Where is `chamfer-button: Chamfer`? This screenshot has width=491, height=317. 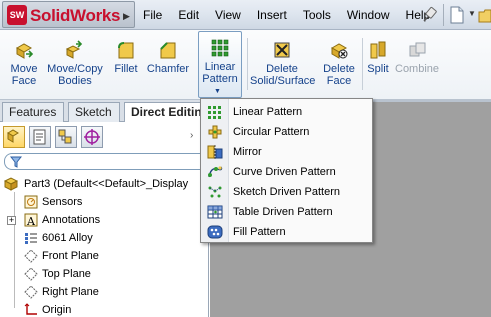 chamfer-button: Chamfer is located at coordinates (168, 66).